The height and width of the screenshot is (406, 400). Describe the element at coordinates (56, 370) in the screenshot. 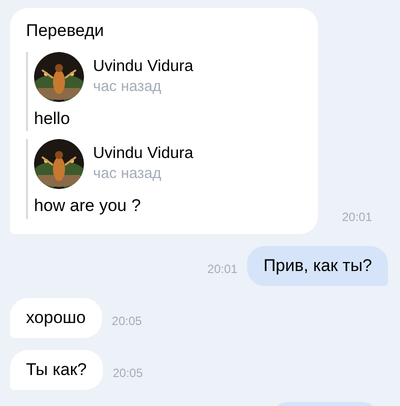

I see `message-bubble: Ты как?` at that location.